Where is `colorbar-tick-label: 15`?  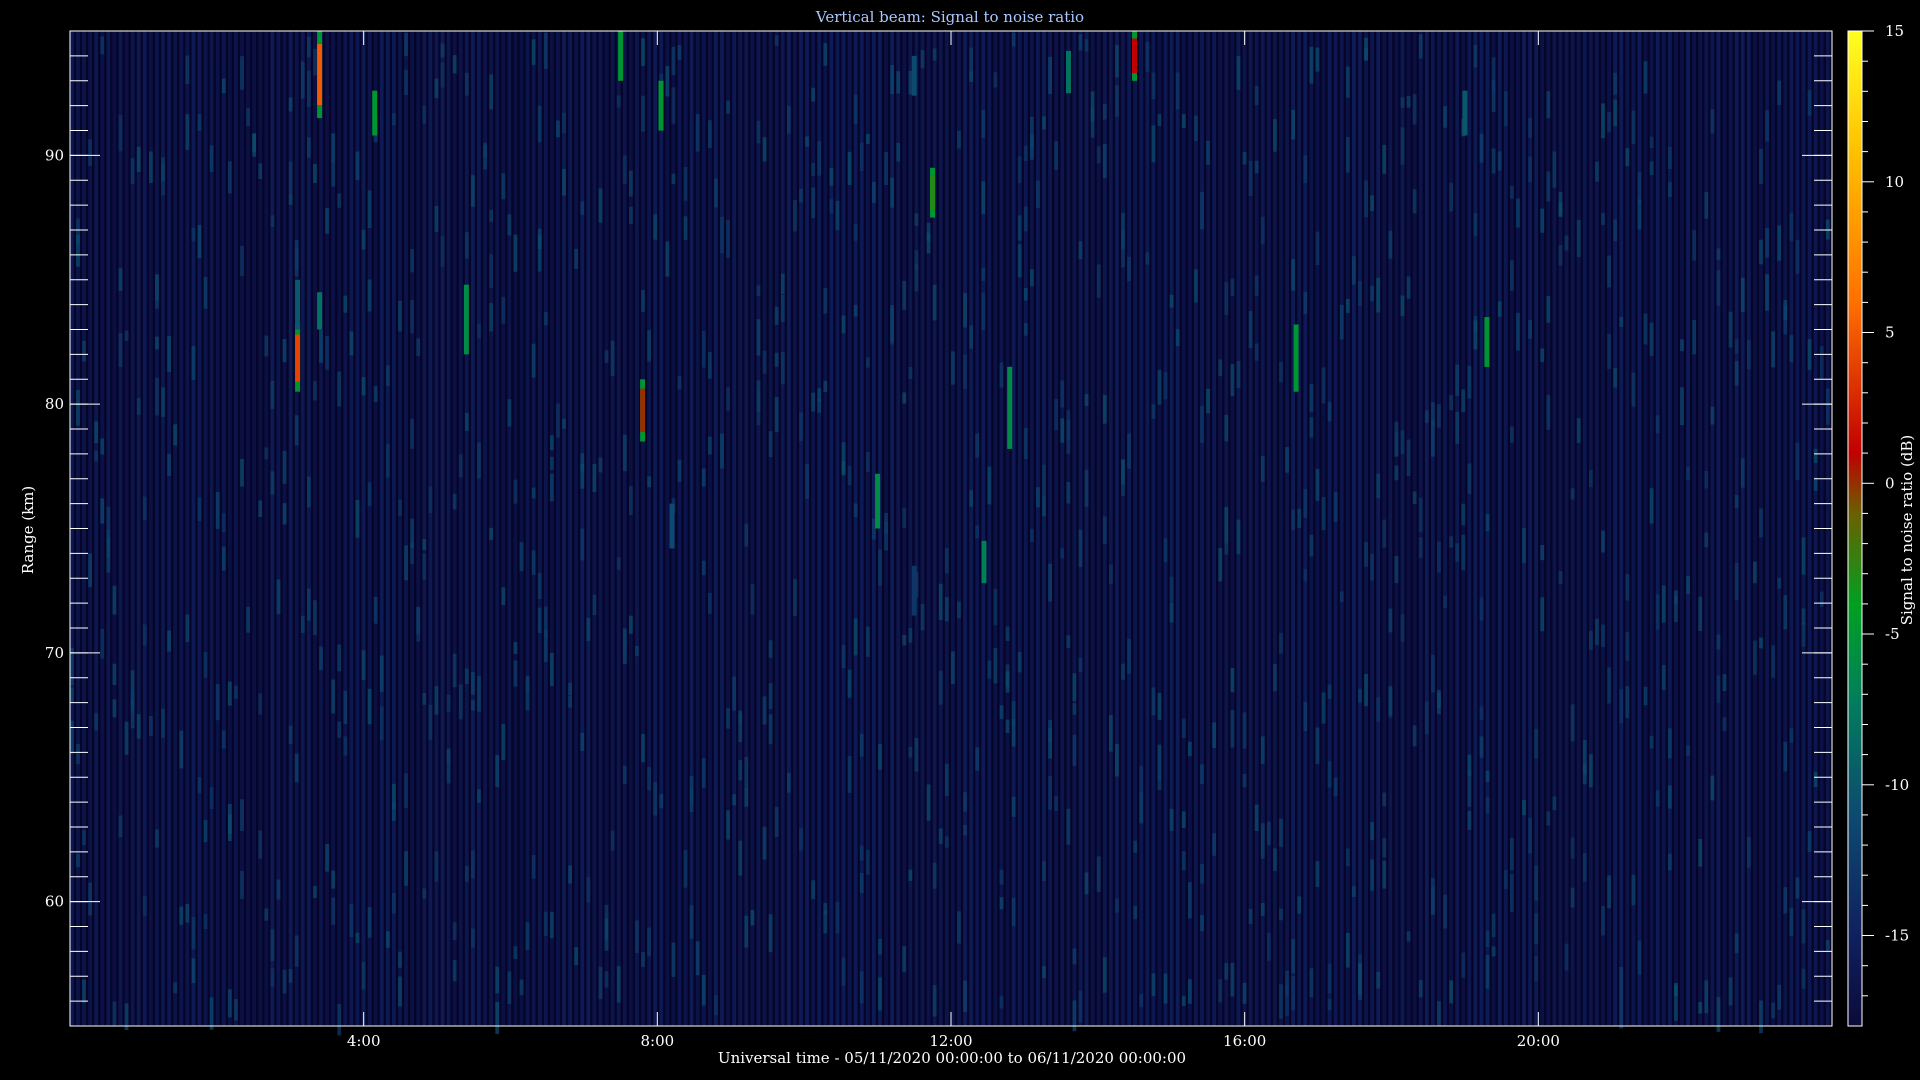
colorbar-tick-label: 15 is located at coordinates (1894, 31).